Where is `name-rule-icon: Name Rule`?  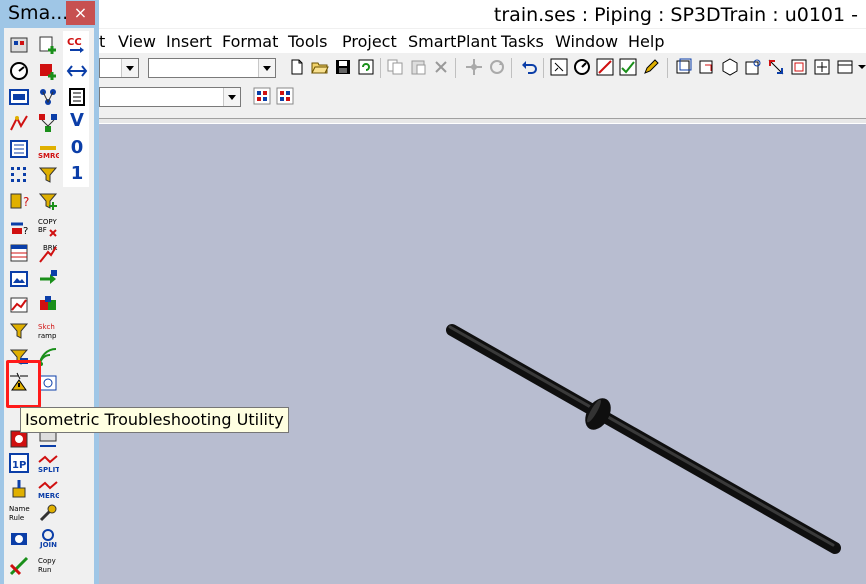
name-rule-icon: Name Rule is located at coordinates (19, 513).